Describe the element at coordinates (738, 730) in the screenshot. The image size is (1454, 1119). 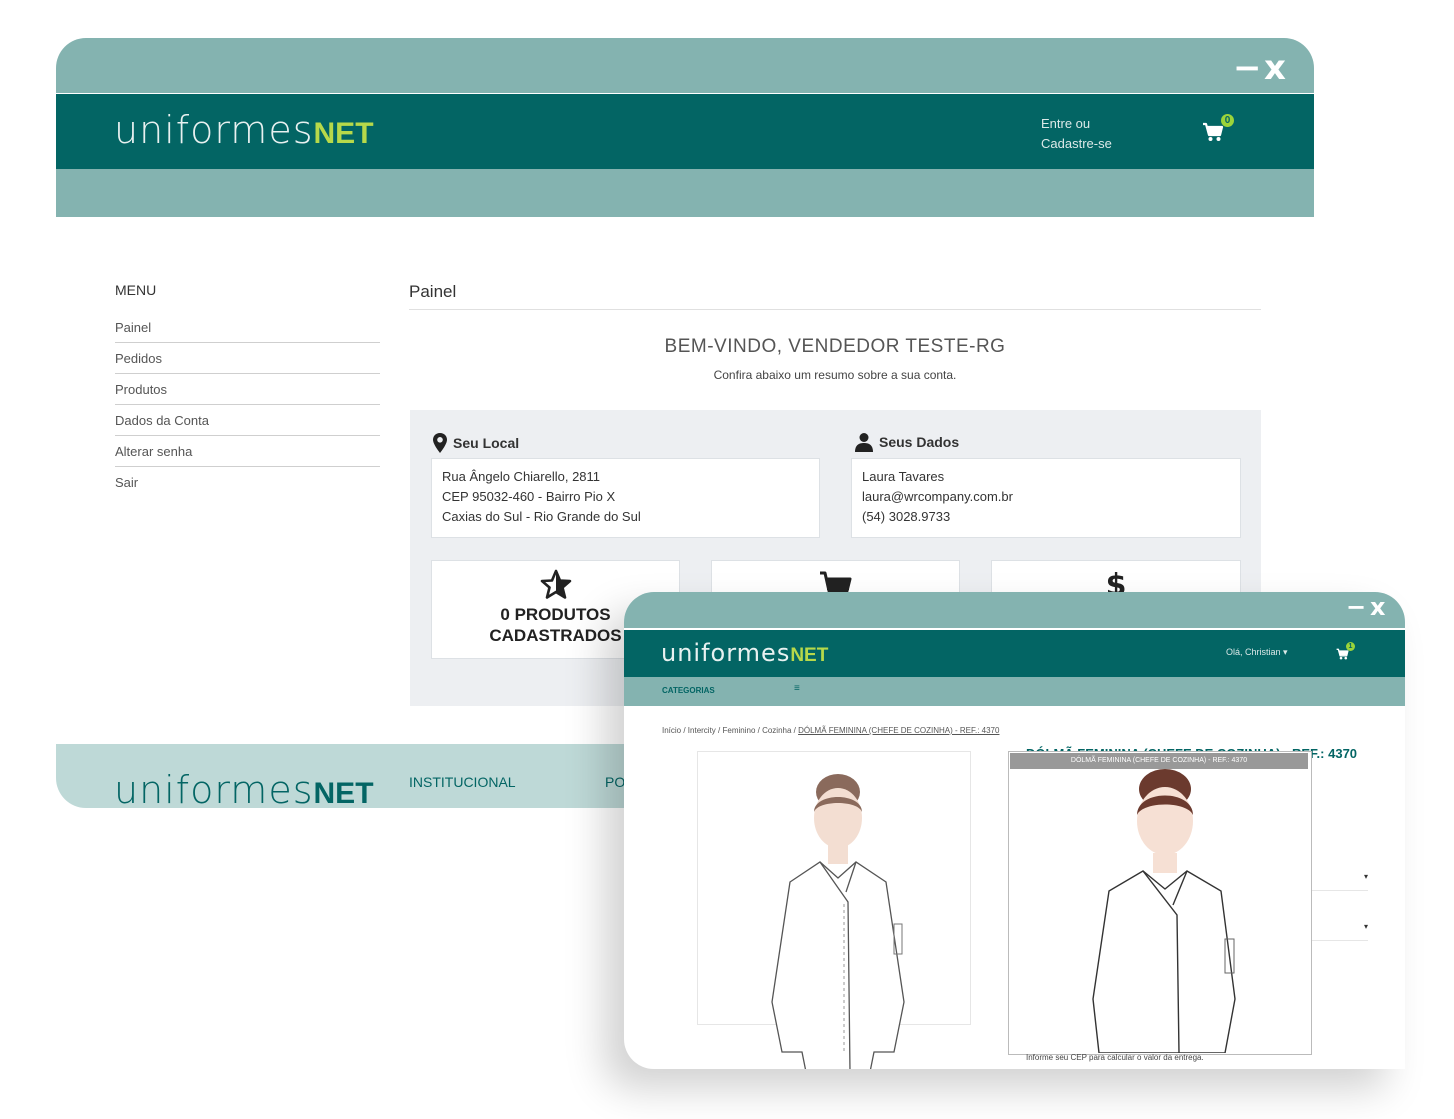
I see `breadcrumb-item-feminino: Feminino` at that location.